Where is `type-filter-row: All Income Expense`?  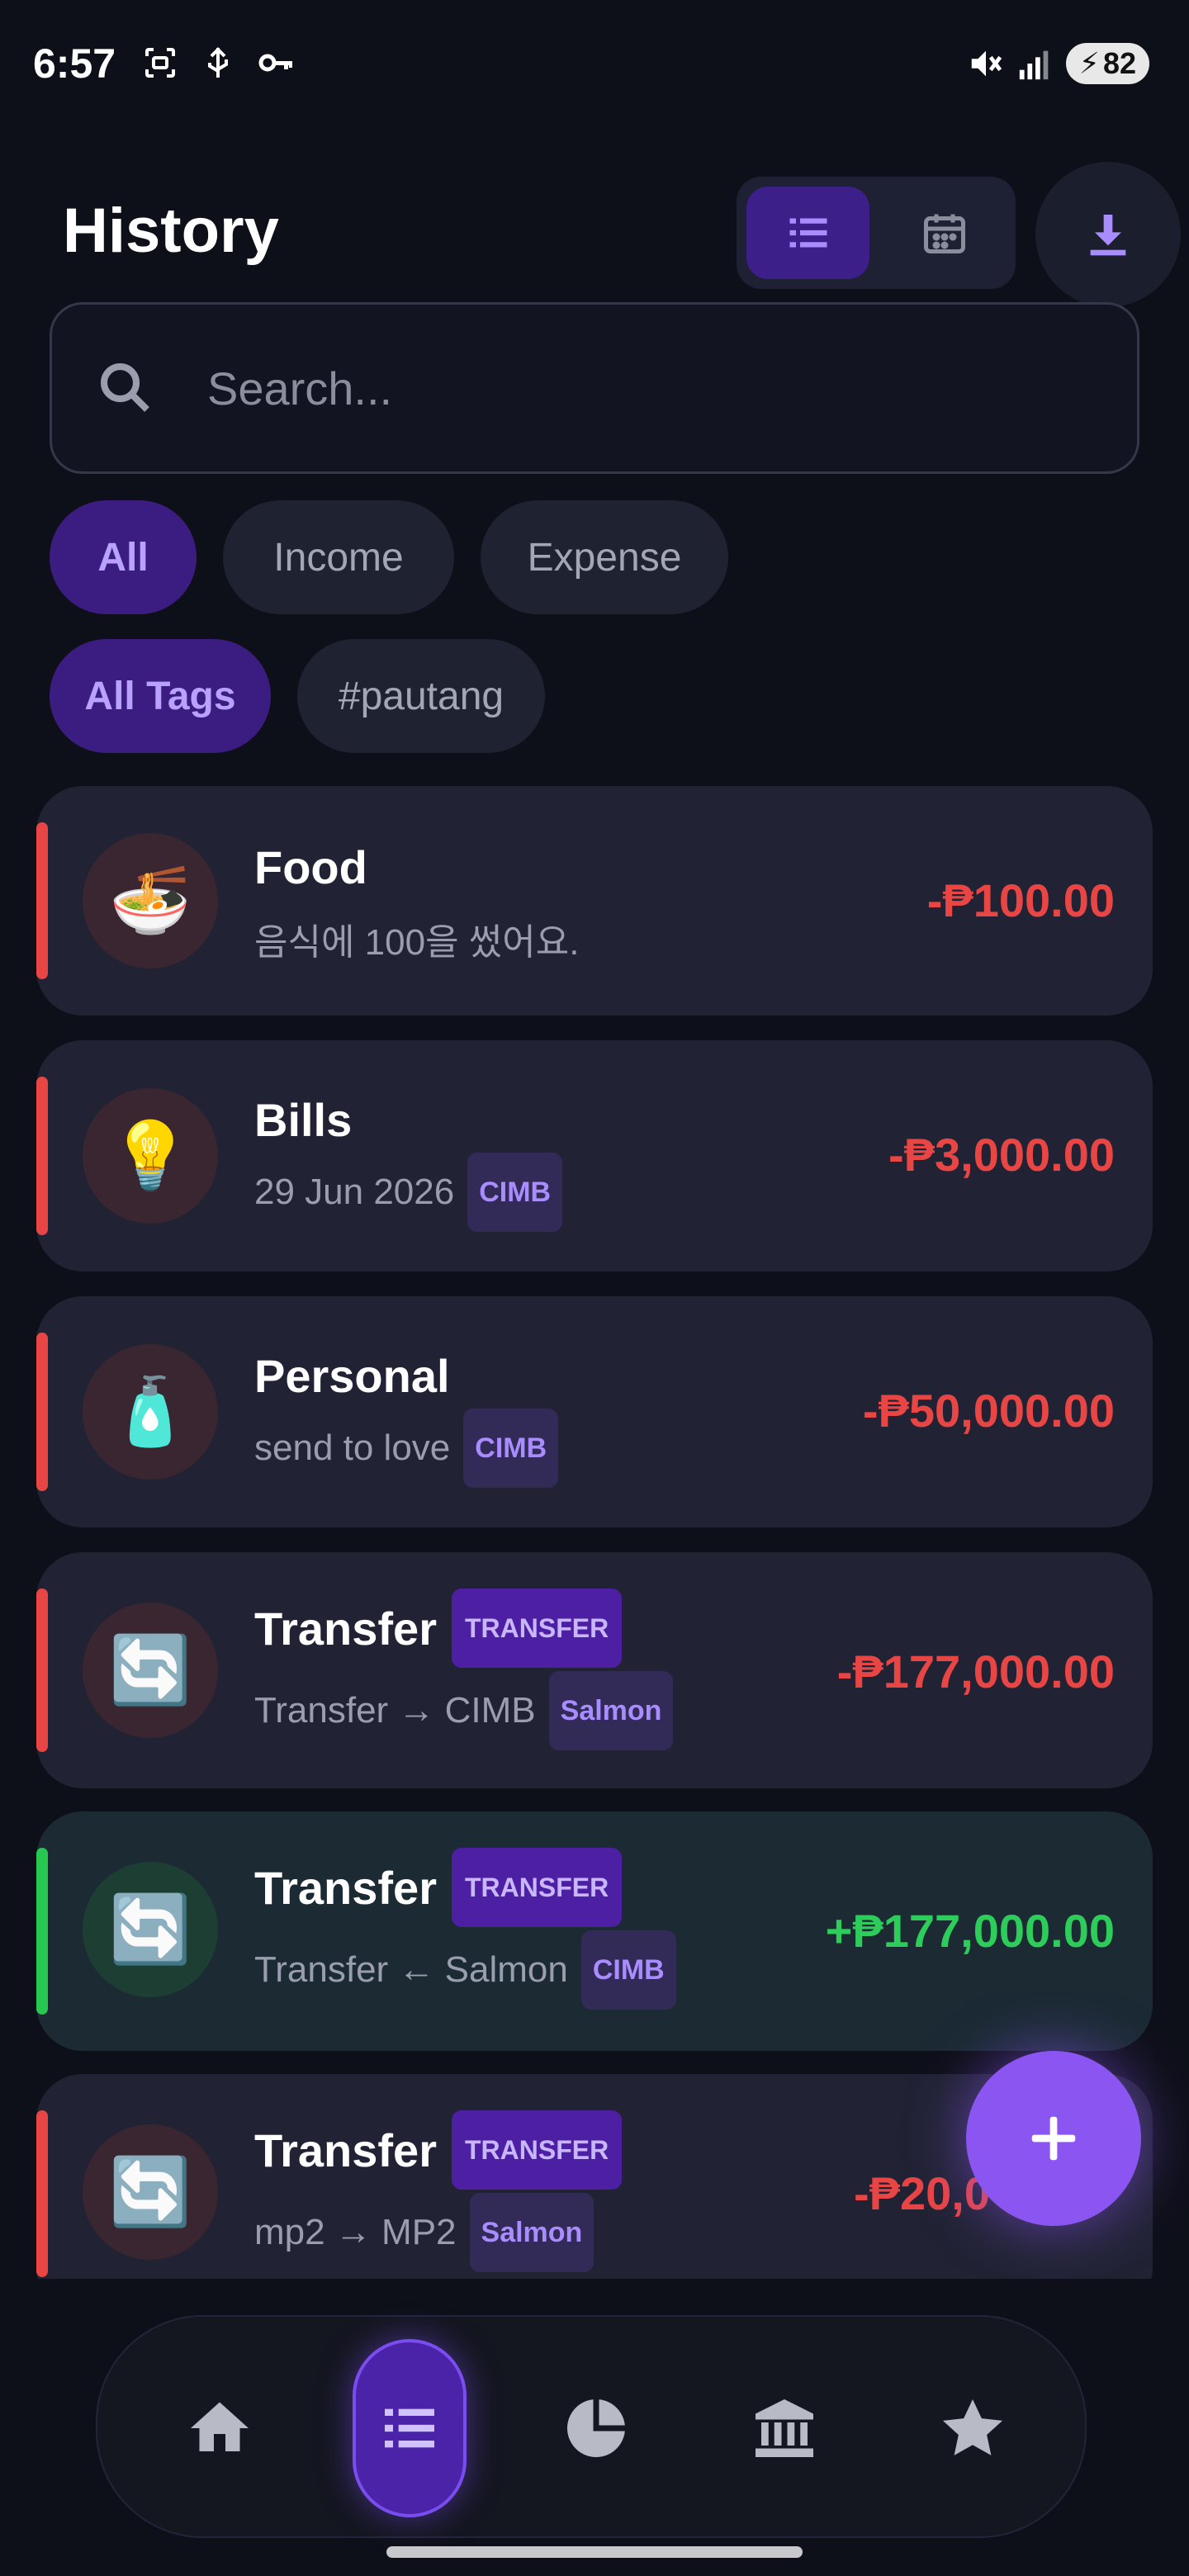 type-filter-row: All Income Expense is located at coordinates (389, 557).